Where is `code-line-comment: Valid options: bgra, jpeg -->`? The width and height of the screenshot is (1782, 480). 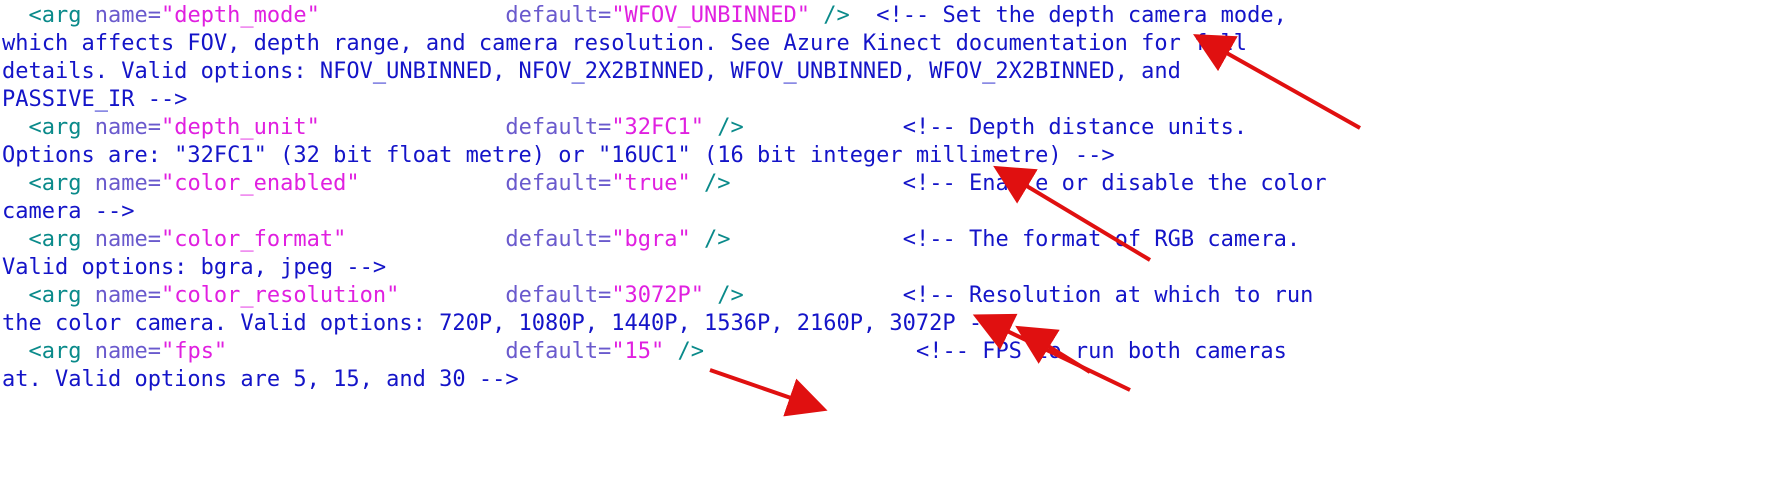 code-line-comment: Valid options: bgra, jpeg --> is located at coordinates (194, 267).